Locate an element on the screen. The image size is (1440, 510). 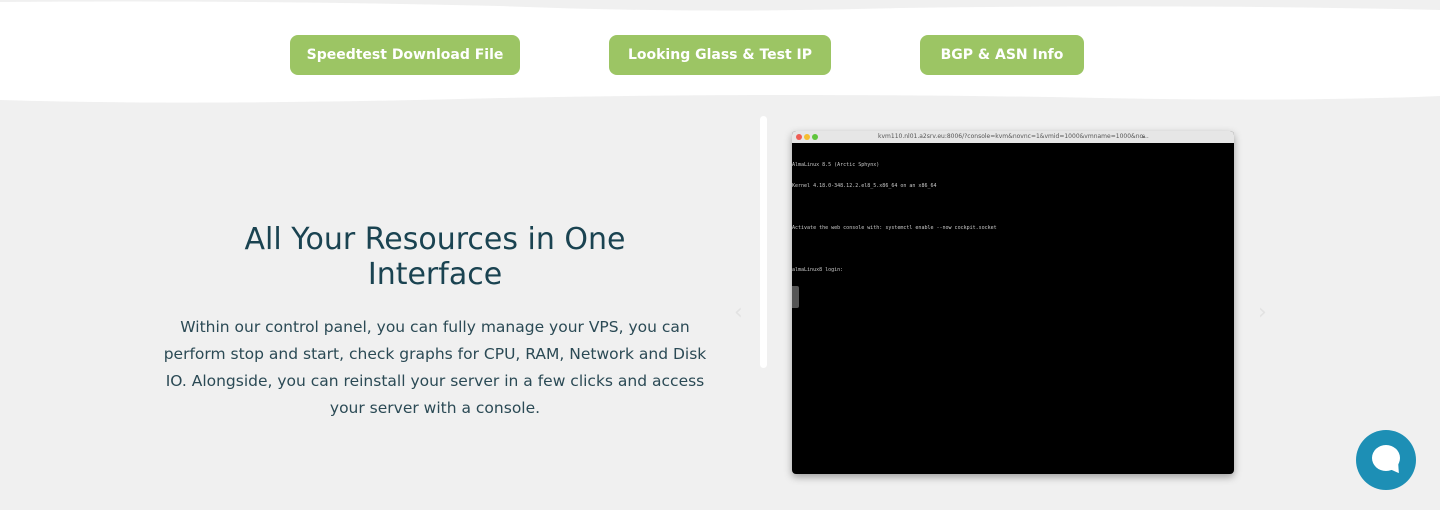
top-wave-decoration is located at coordinates (720, 5).